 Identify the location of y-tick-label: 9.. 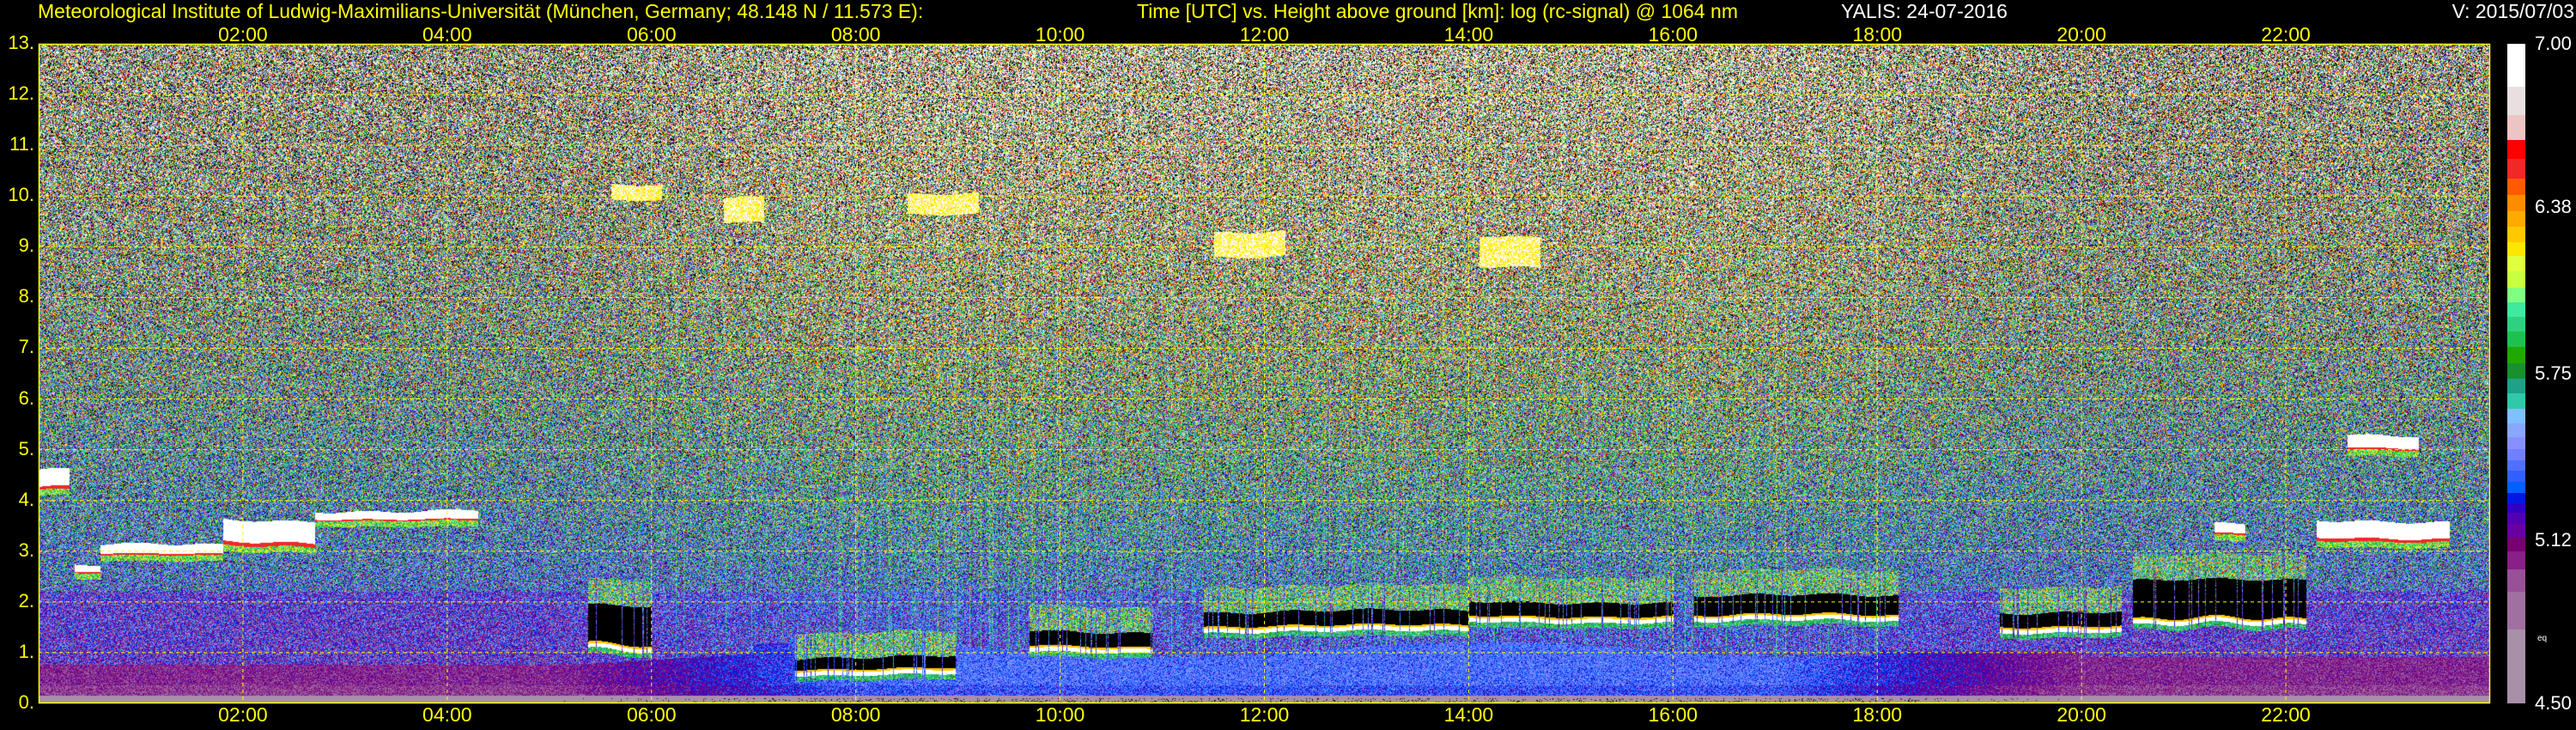
(26, 245).